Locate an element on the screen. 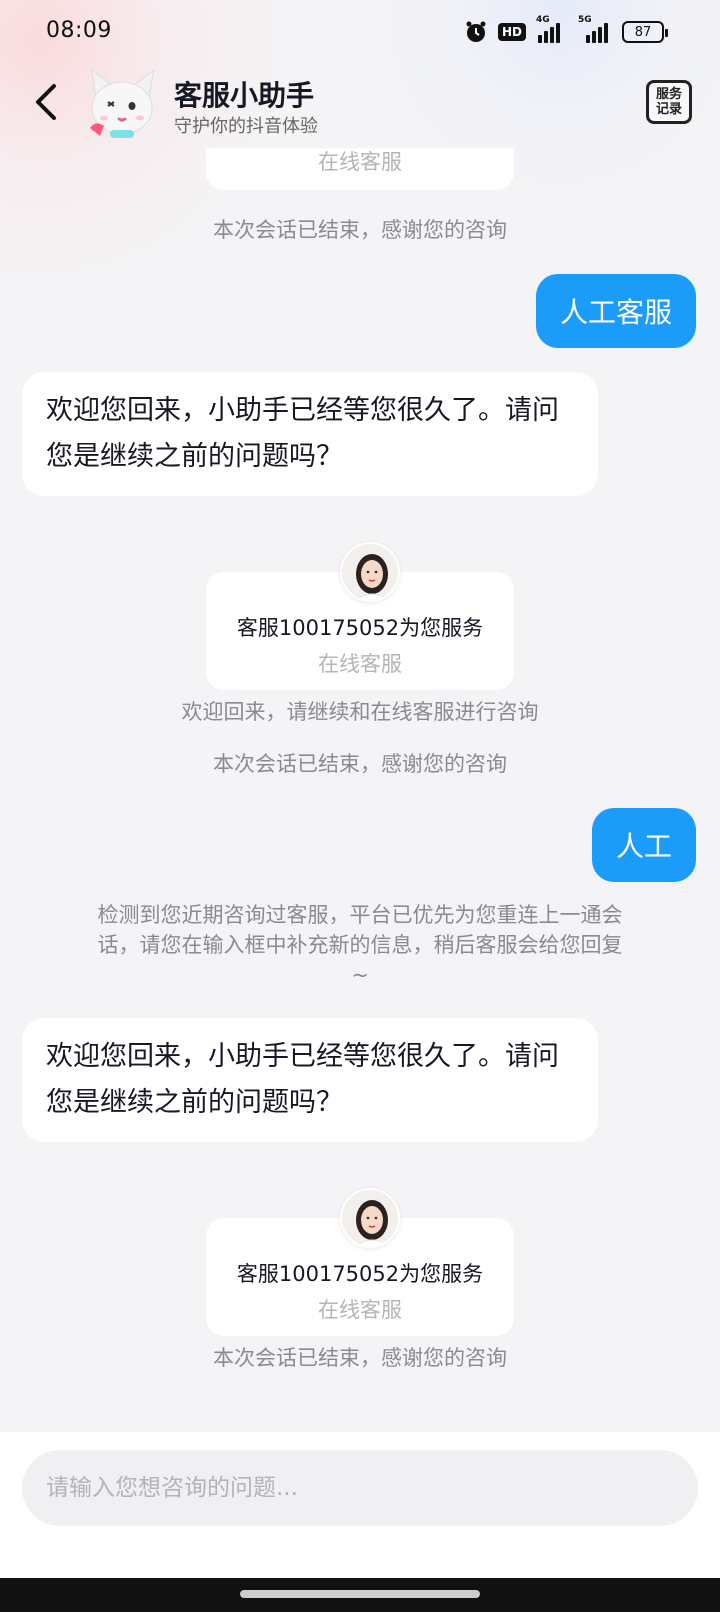  service-record-button: 服务 记录 is located at coordinates (669, 102).